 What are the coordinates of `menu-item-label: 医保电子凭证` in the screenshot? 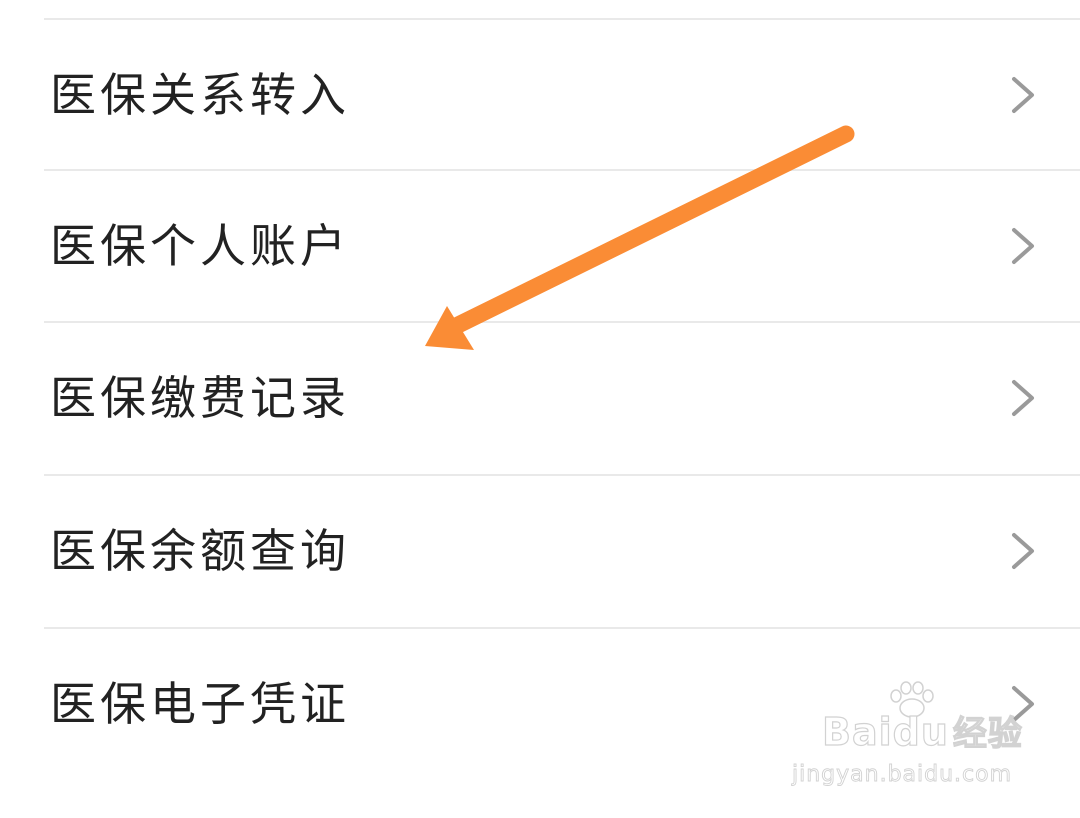 It's located at (200, 704).